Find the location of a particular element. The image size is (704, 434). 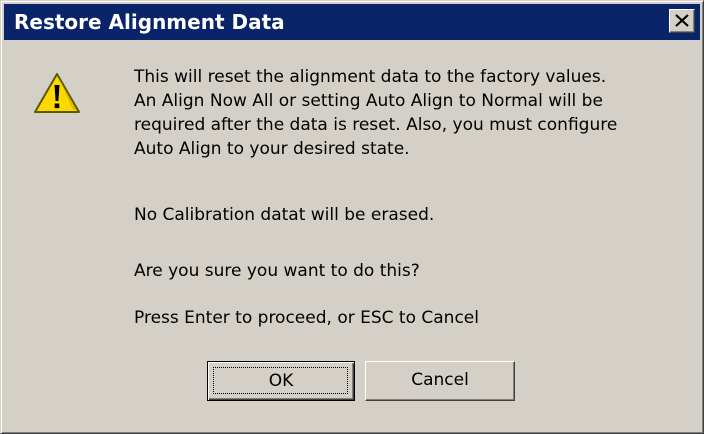

cancel-button-label: Cancel is located at coordinates (440, 380).